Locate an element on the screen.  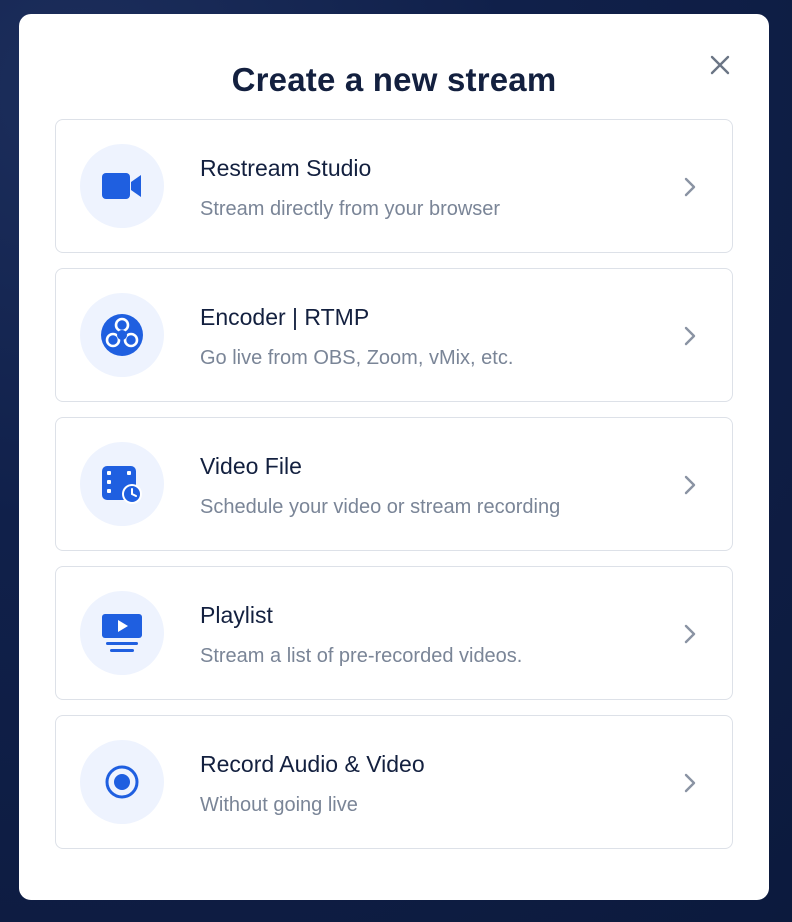
option-description: Stream a list of pre-recorded videos. is located at coordinates (361, 656).